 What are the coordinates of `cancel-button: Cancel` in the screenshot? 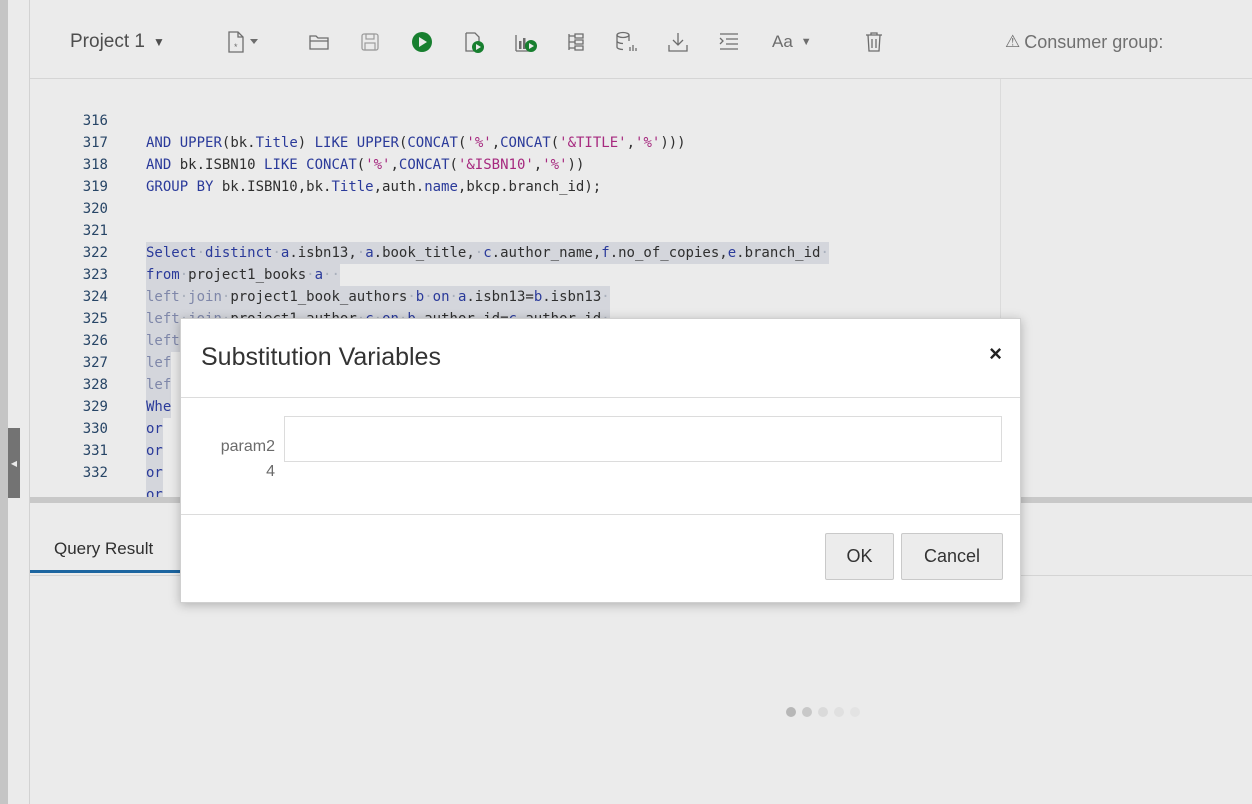 It's located at (952, 556).